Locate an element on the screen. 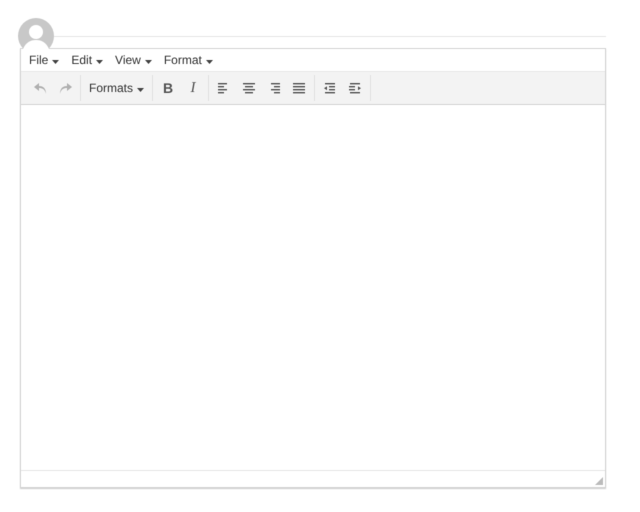 The height and width of the screenshot is (512, 640). justify-icon is located at coordinates (299, 88).